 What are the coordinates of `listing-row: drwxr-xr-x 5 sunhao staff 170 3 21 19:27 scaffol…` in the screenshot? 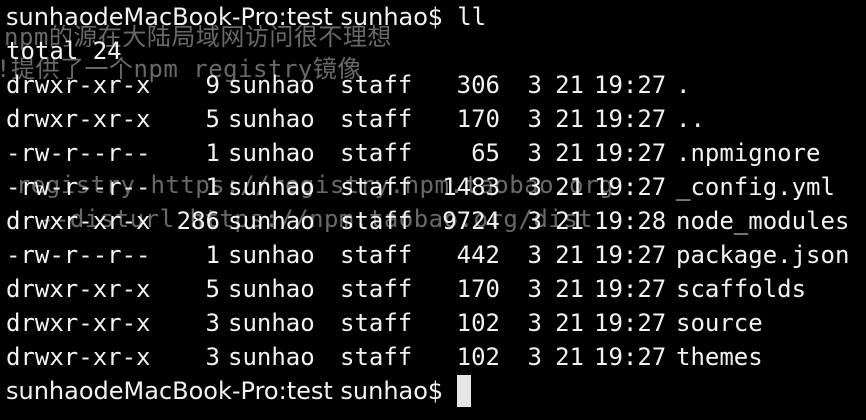 It's located at (406, 289).